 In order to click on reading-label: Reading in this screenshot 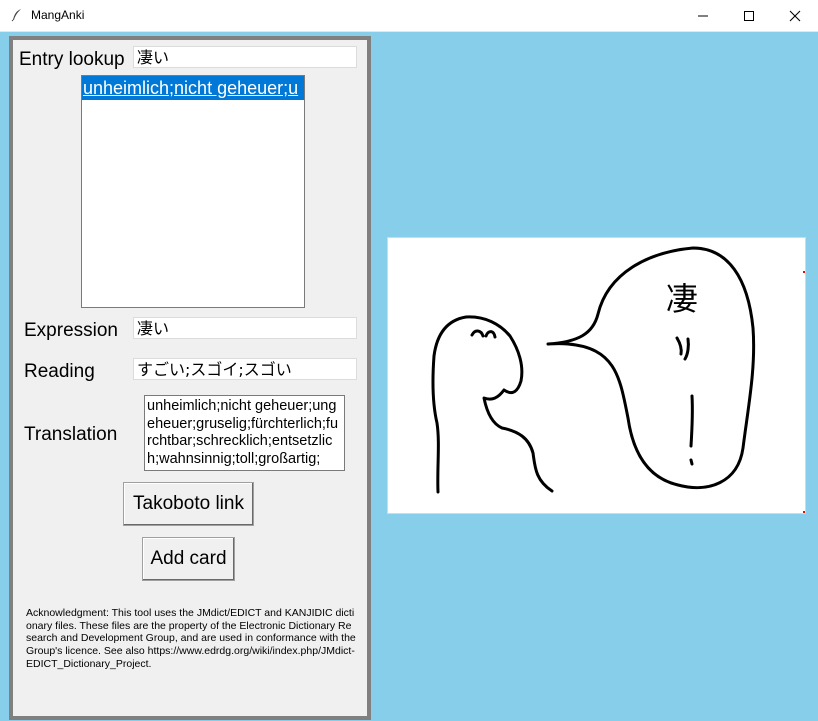, I will do `click(59, 371)`.